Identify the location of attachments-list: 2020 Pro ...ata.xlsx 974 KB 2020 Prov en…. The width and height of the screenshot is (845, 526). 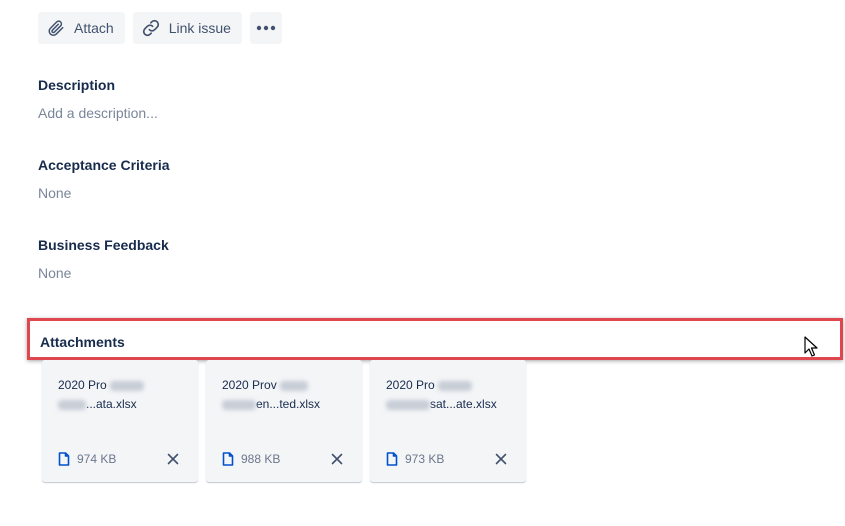
(284, 421).